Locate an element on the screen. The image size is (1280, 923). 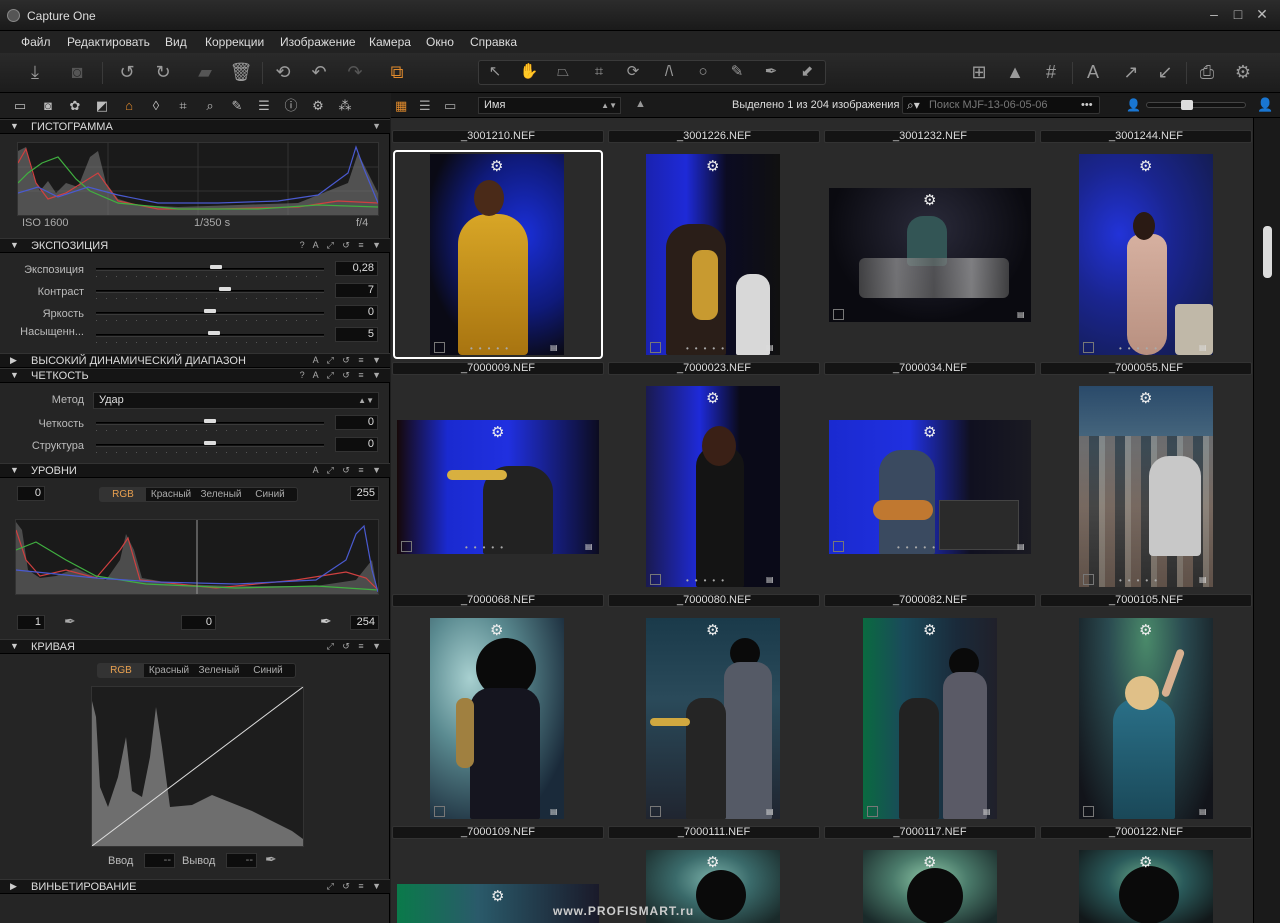
tab-exposure-icon: ⌂ is located at coordinates (129, 106).